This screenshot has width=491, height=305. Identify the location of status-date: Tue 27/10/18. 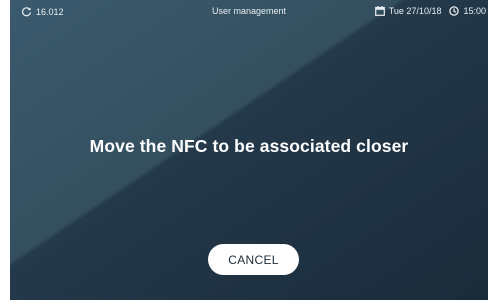
(415, 11).